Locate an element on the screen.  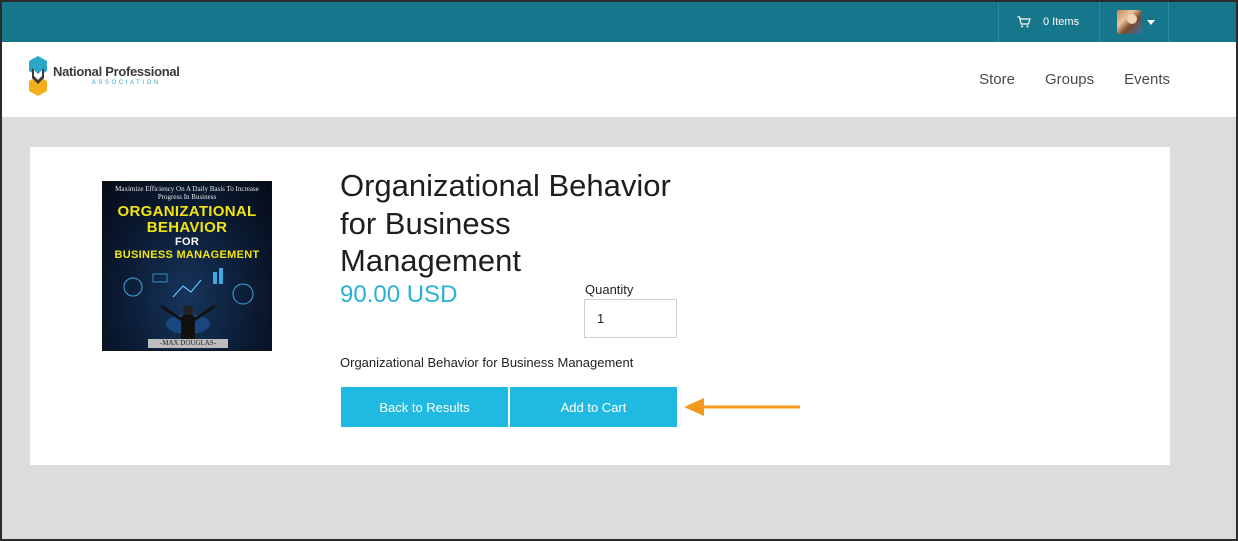
add-to-cart-button: Add to Cart is located at coordinates (593, 407).